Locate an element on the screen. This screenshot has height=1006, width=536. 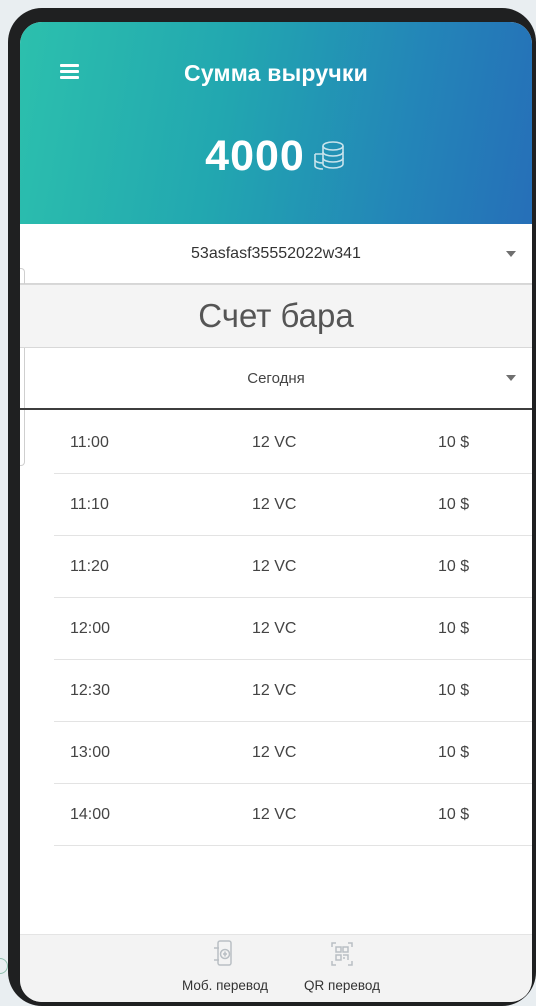
qr-transfer-label: QR перевод is located at coordinates (342, 985).